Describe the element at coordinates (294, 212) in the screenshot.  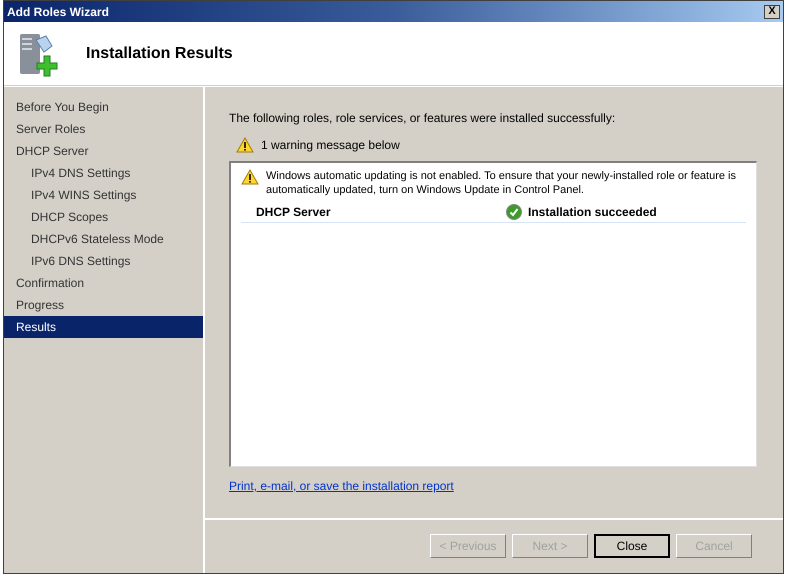
I see `role-name: DHCP Server` at that location.